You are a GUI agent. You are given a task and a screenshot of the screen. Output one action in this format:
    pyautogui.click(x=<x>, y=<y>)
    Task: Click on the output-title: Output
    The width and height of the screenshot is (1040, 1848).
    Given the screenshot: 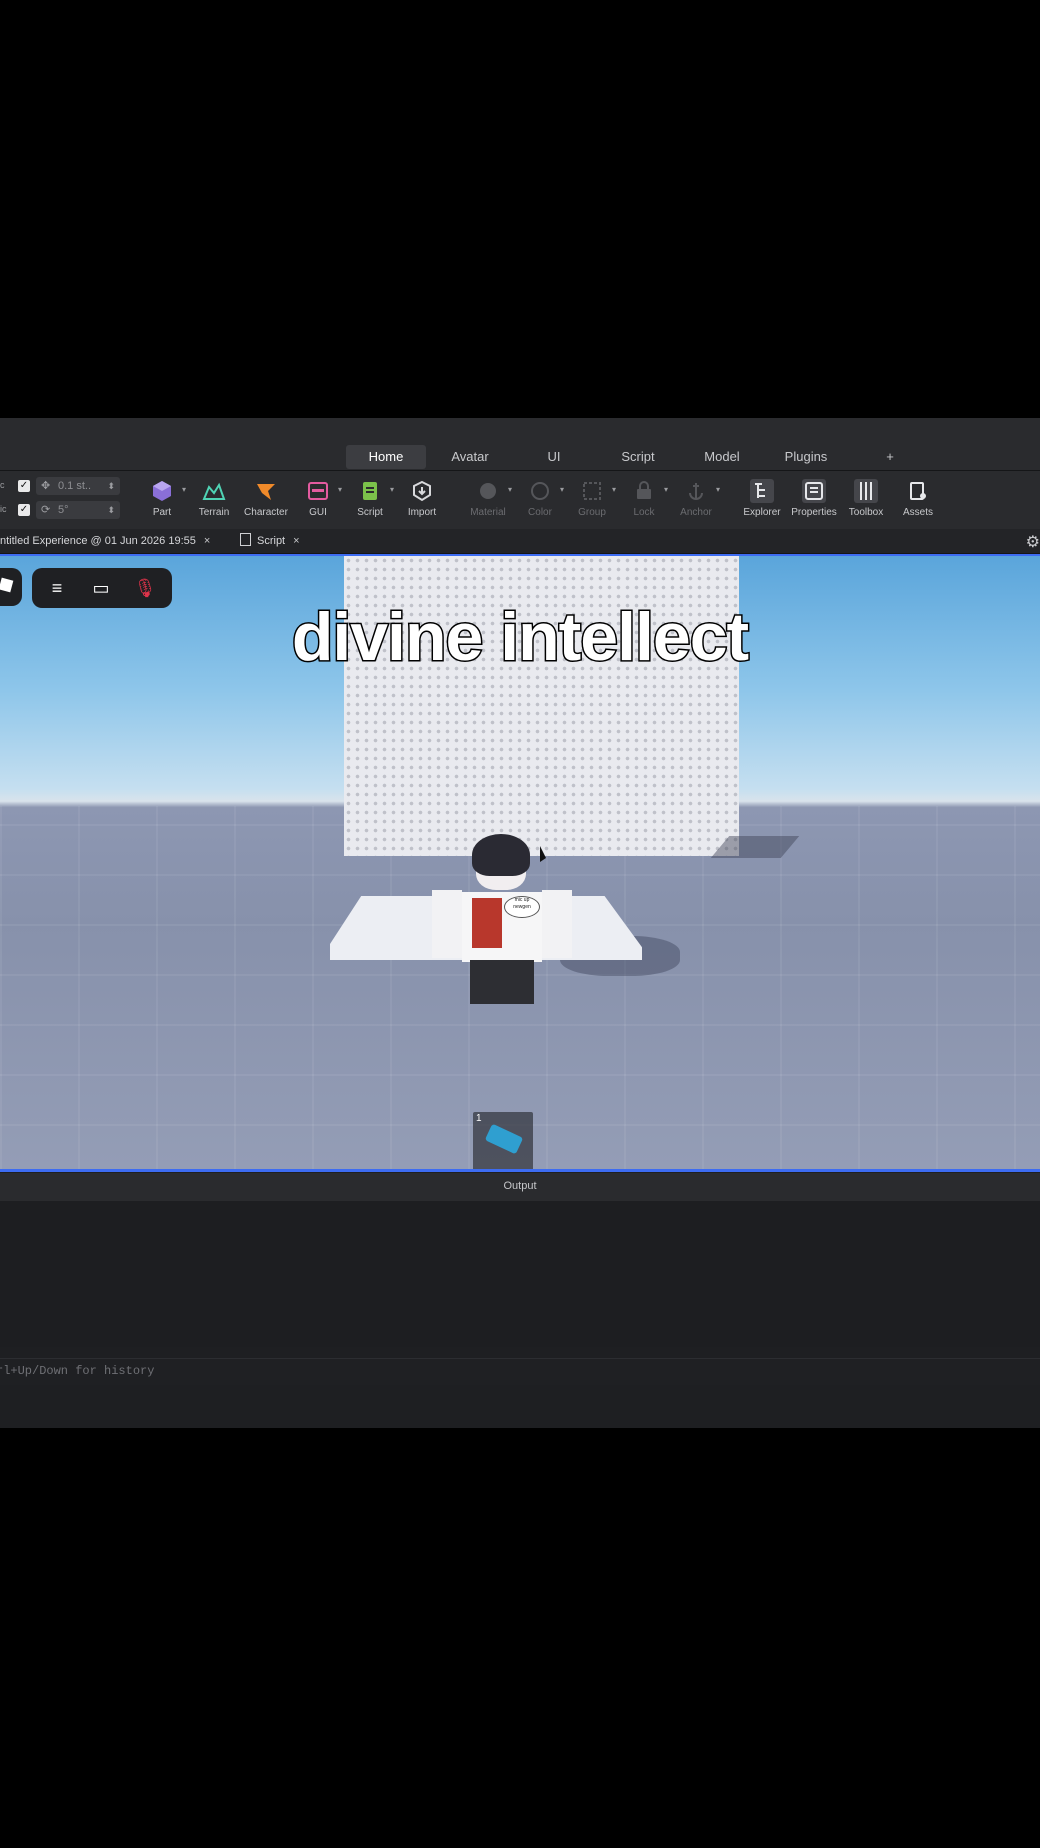 What is the action you would take?
    pyautogui.click(x=520, y=1186)
    